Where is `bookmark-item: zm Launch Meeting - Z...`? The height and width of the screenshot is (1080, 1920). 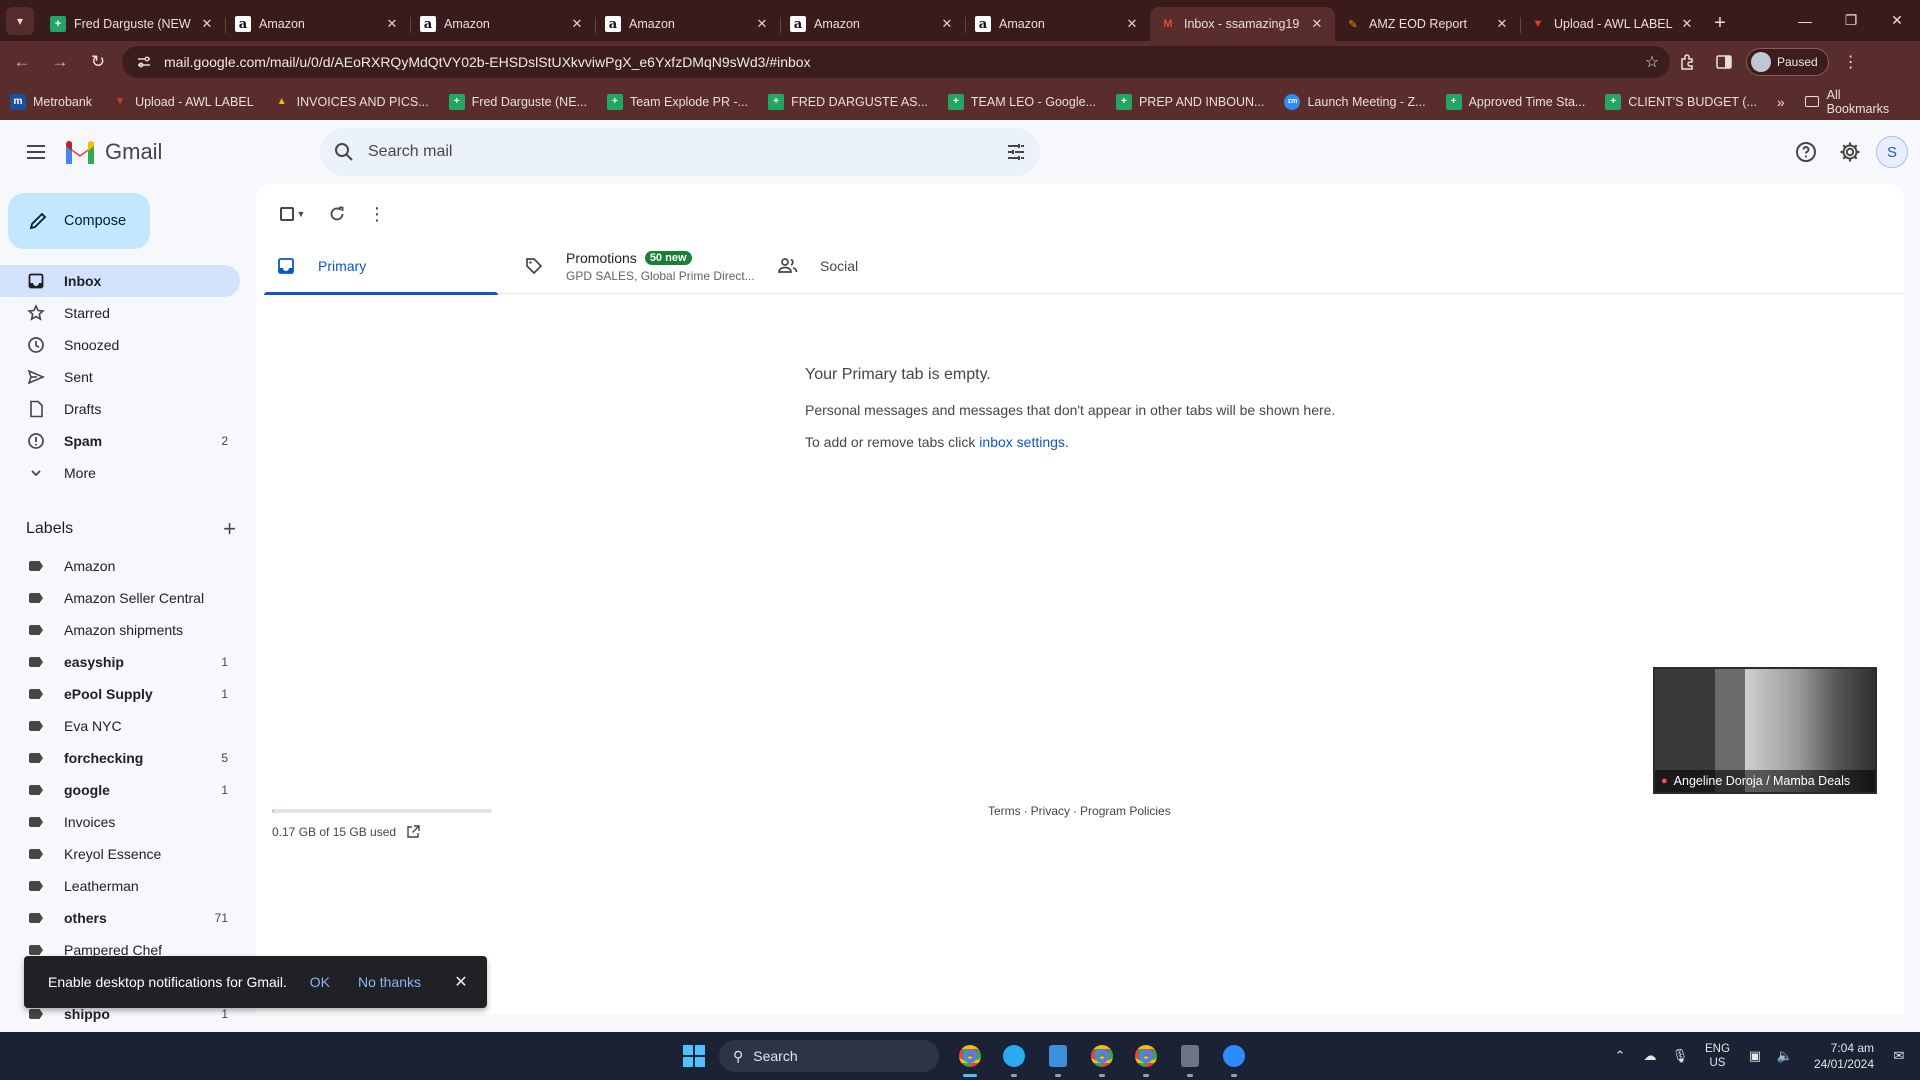
bookmark-item: zm Launch Meeting - Z... is located at coordinates (1355, 101).